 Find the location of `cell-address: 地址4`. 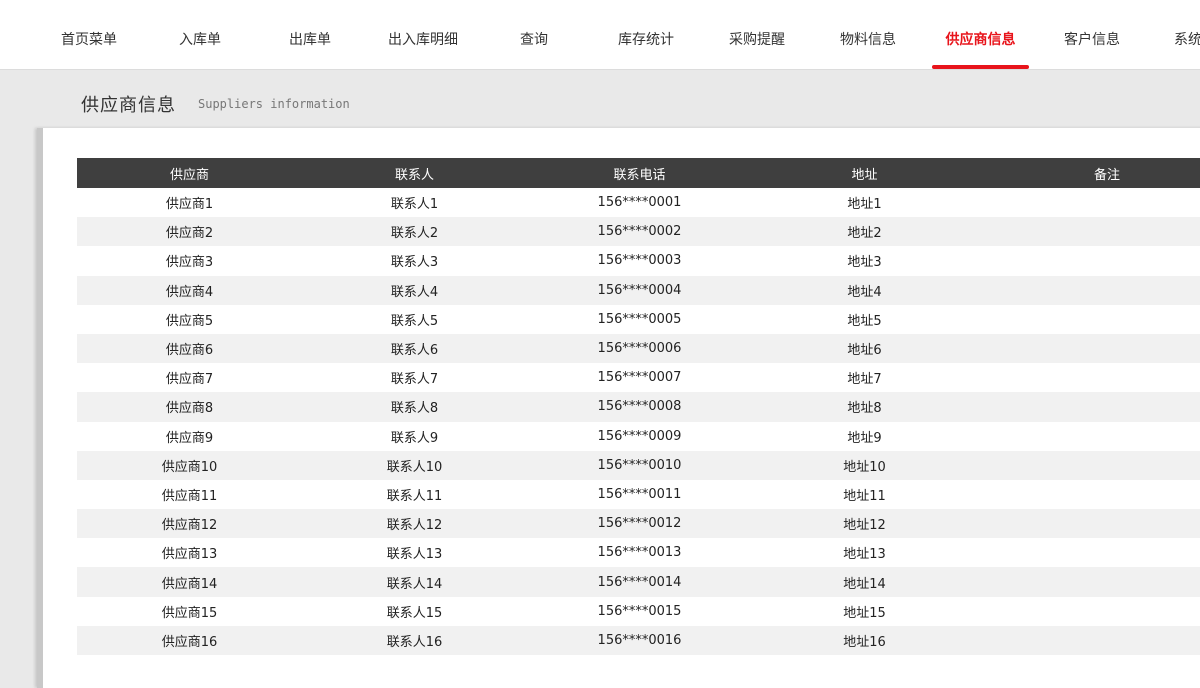

cell-address: 地址4 is located at coordinates (864, 290).